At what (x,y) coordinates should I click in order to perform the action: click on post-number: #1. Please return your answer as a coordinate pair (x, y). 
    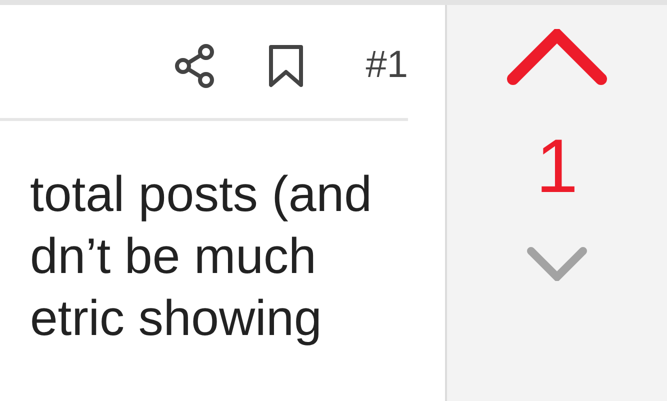
    Looking at the image, I should click on (387, 65).